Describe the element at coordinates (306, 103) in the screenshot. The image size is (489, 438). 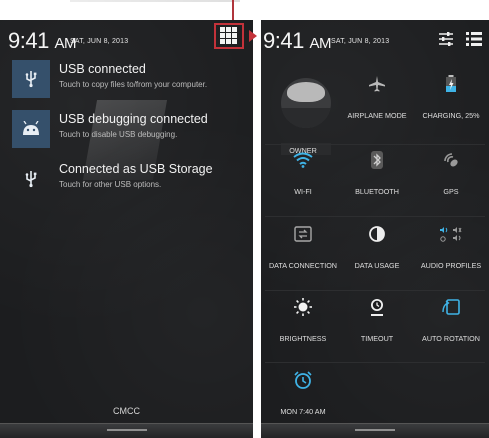
I see `owner-avatar` at that location.